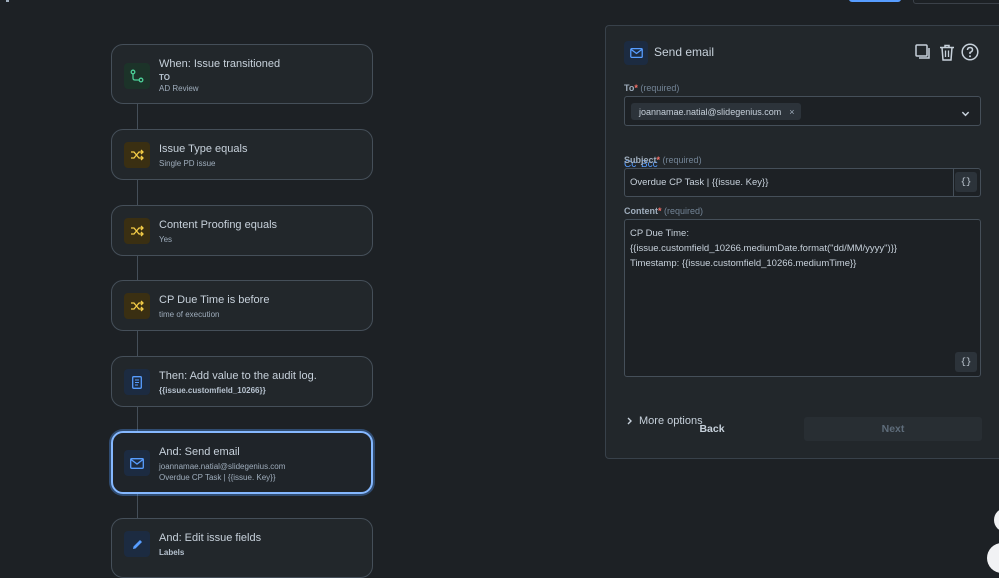 Image resolution: width=999 pixels, height=578 pixels. What do you see at coordinates (189, 314) in the screenshot?
I see `step-detail: time of execution` at bounding box center [189, 314].